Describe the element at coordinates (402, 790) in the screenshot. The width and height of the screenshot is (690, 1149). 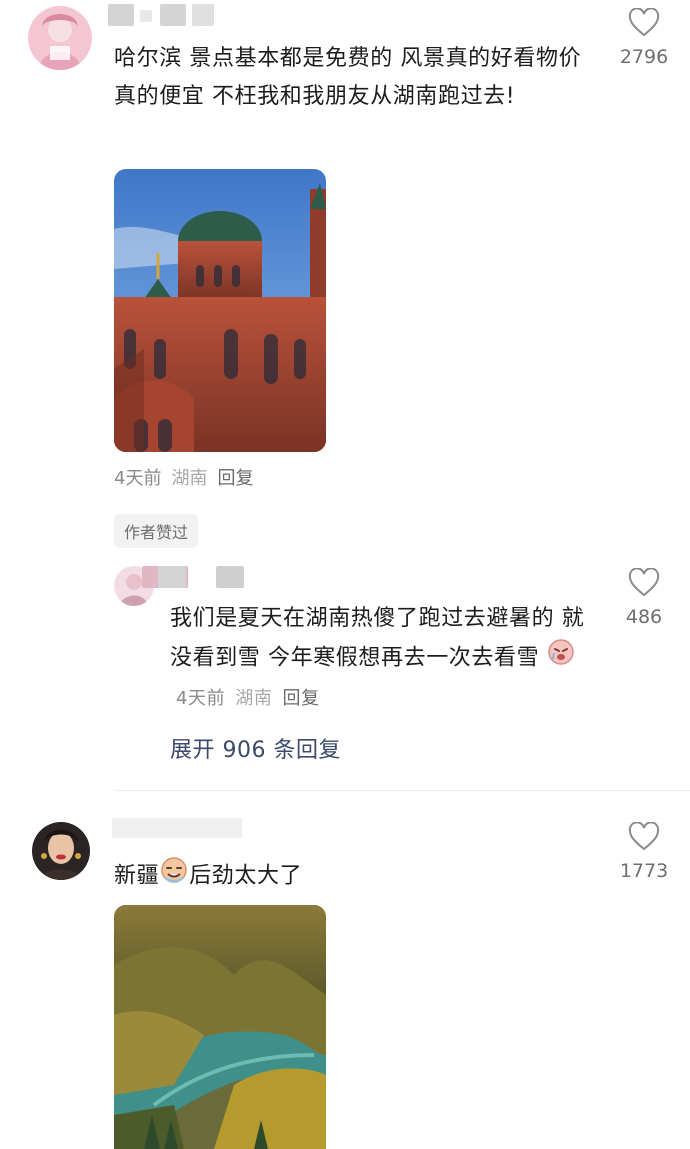
I see `divider` at that location.